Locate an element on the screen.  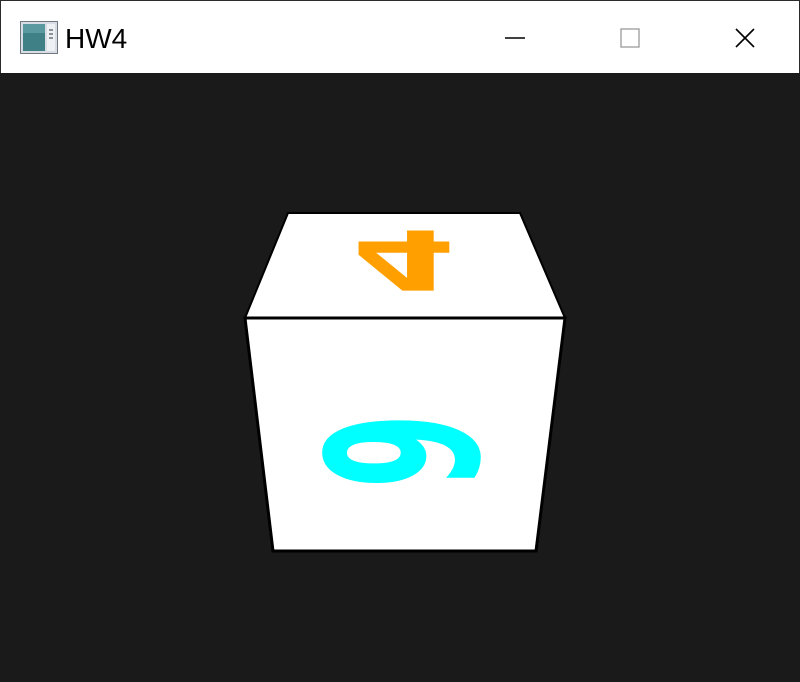
top-face-digit-text: 4 is located at coordinates (404, 259).